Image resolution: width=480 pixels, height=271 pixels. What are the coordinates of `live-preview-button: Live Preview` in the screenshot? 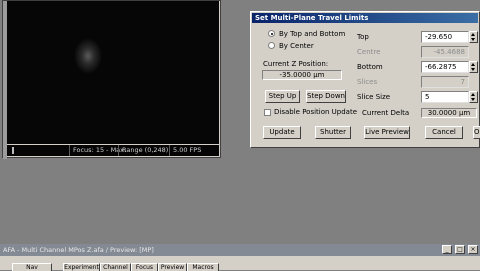 It's located at (387, 132).